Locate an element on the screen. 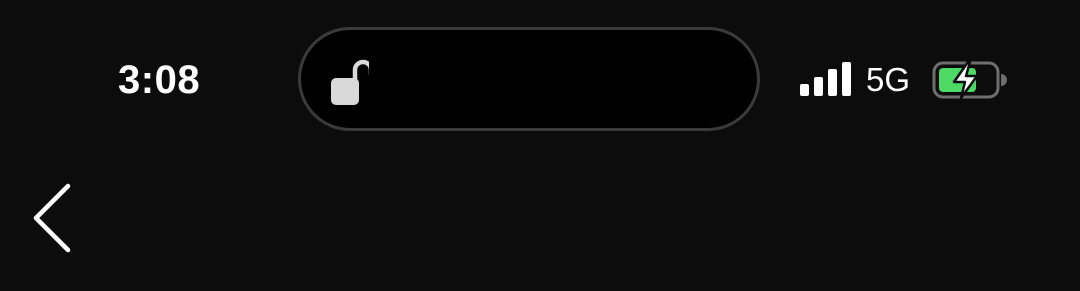 Image resolution: width=1080 pixels, height=291 pixels. chevron-left-icon is located at coordinates (52, 218).